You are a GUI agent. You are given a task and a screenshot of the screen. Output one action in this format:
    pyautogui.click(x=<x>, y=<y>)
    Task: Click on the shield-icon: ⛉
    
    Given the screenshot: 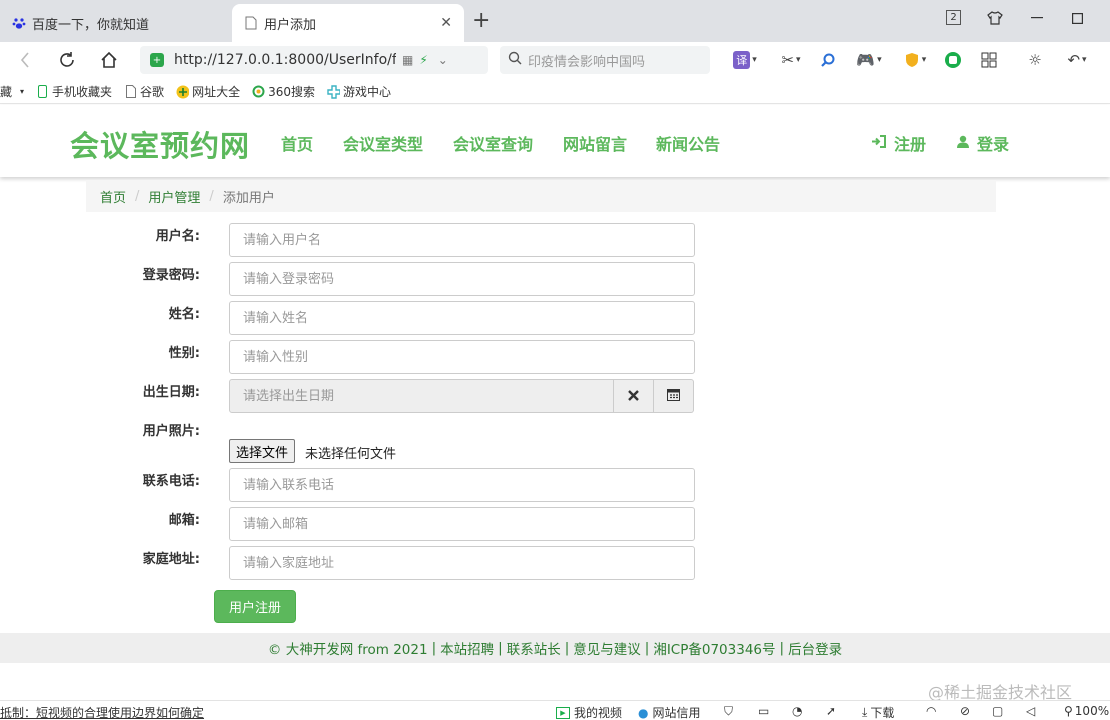 What is the action you would take?
    pyautogui.click(x=728, y=711)
    